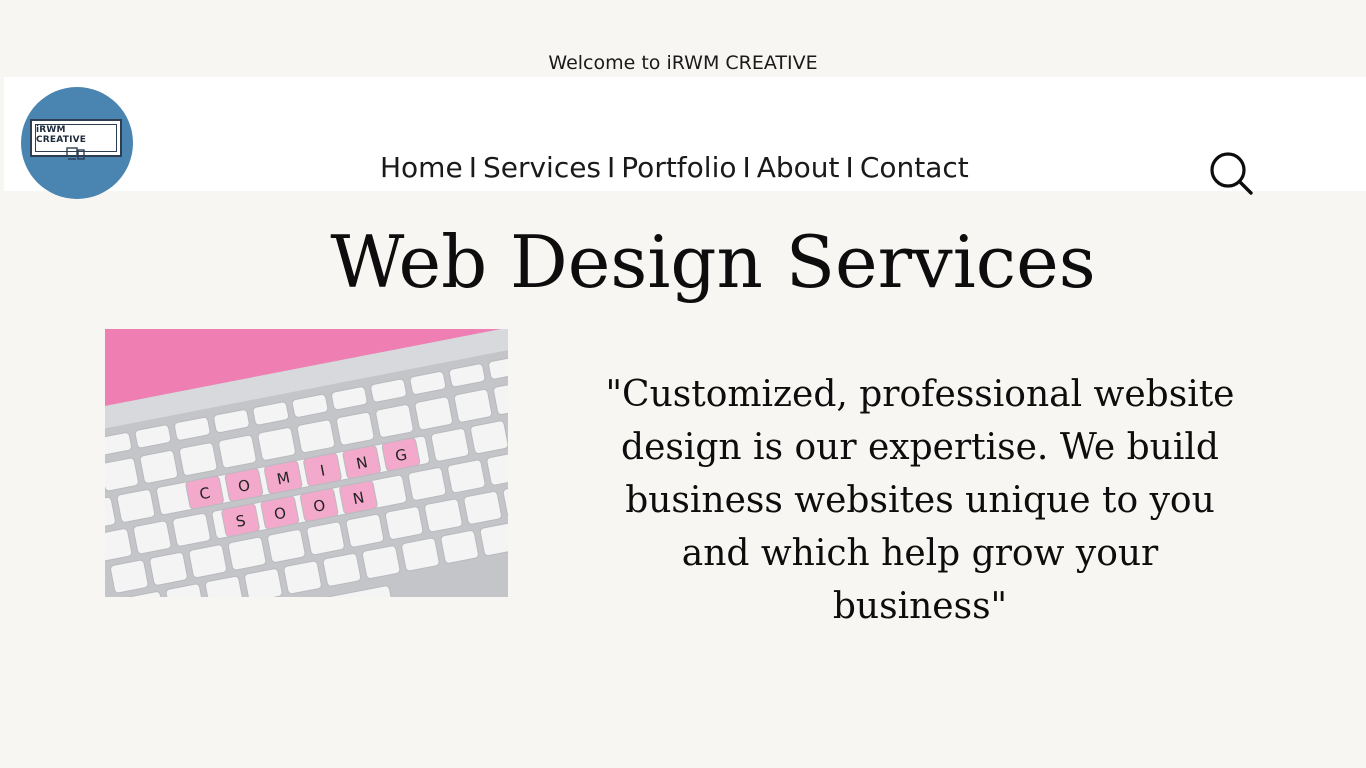 The image size is (1366, 768). Describe the element at coordinates (421, 167) in the screenshot. I see `nav-home: Home` at that location.